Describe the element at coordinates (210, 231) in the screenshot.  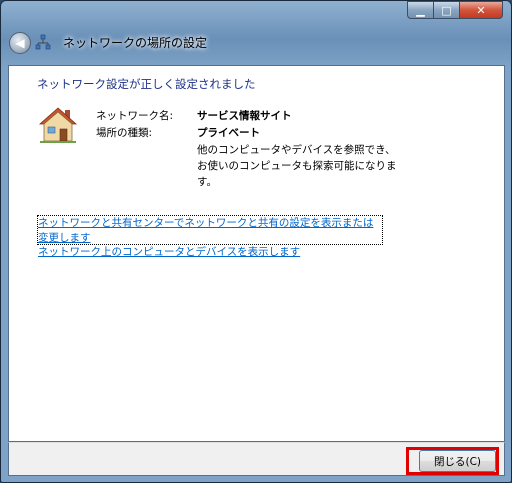
I see `network-center-link: ネットワークと共有センターでネットワークと共有の設定を表示または変更します` at that location.